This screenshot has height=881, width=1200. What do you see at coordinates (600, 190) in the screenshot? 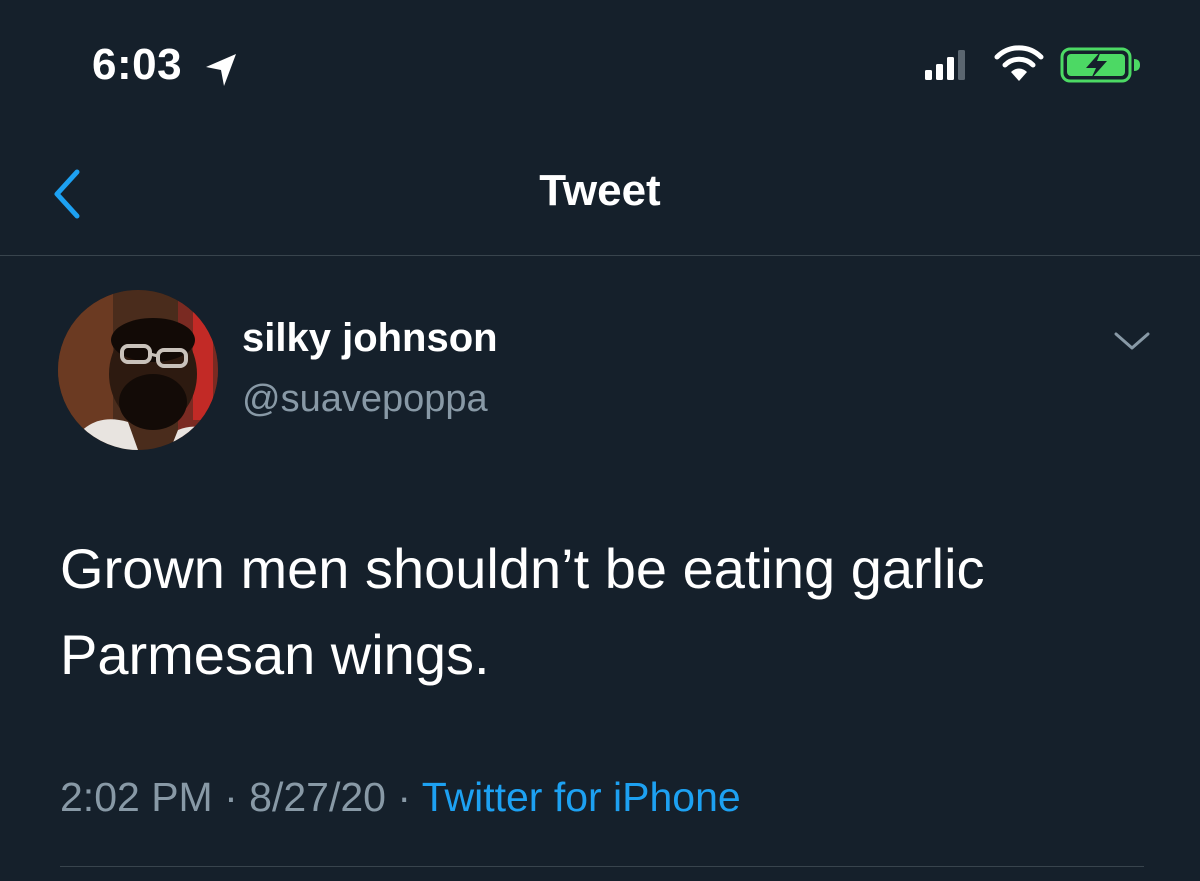
I see `page-title: Tweet` at bounding box center [600, 190].